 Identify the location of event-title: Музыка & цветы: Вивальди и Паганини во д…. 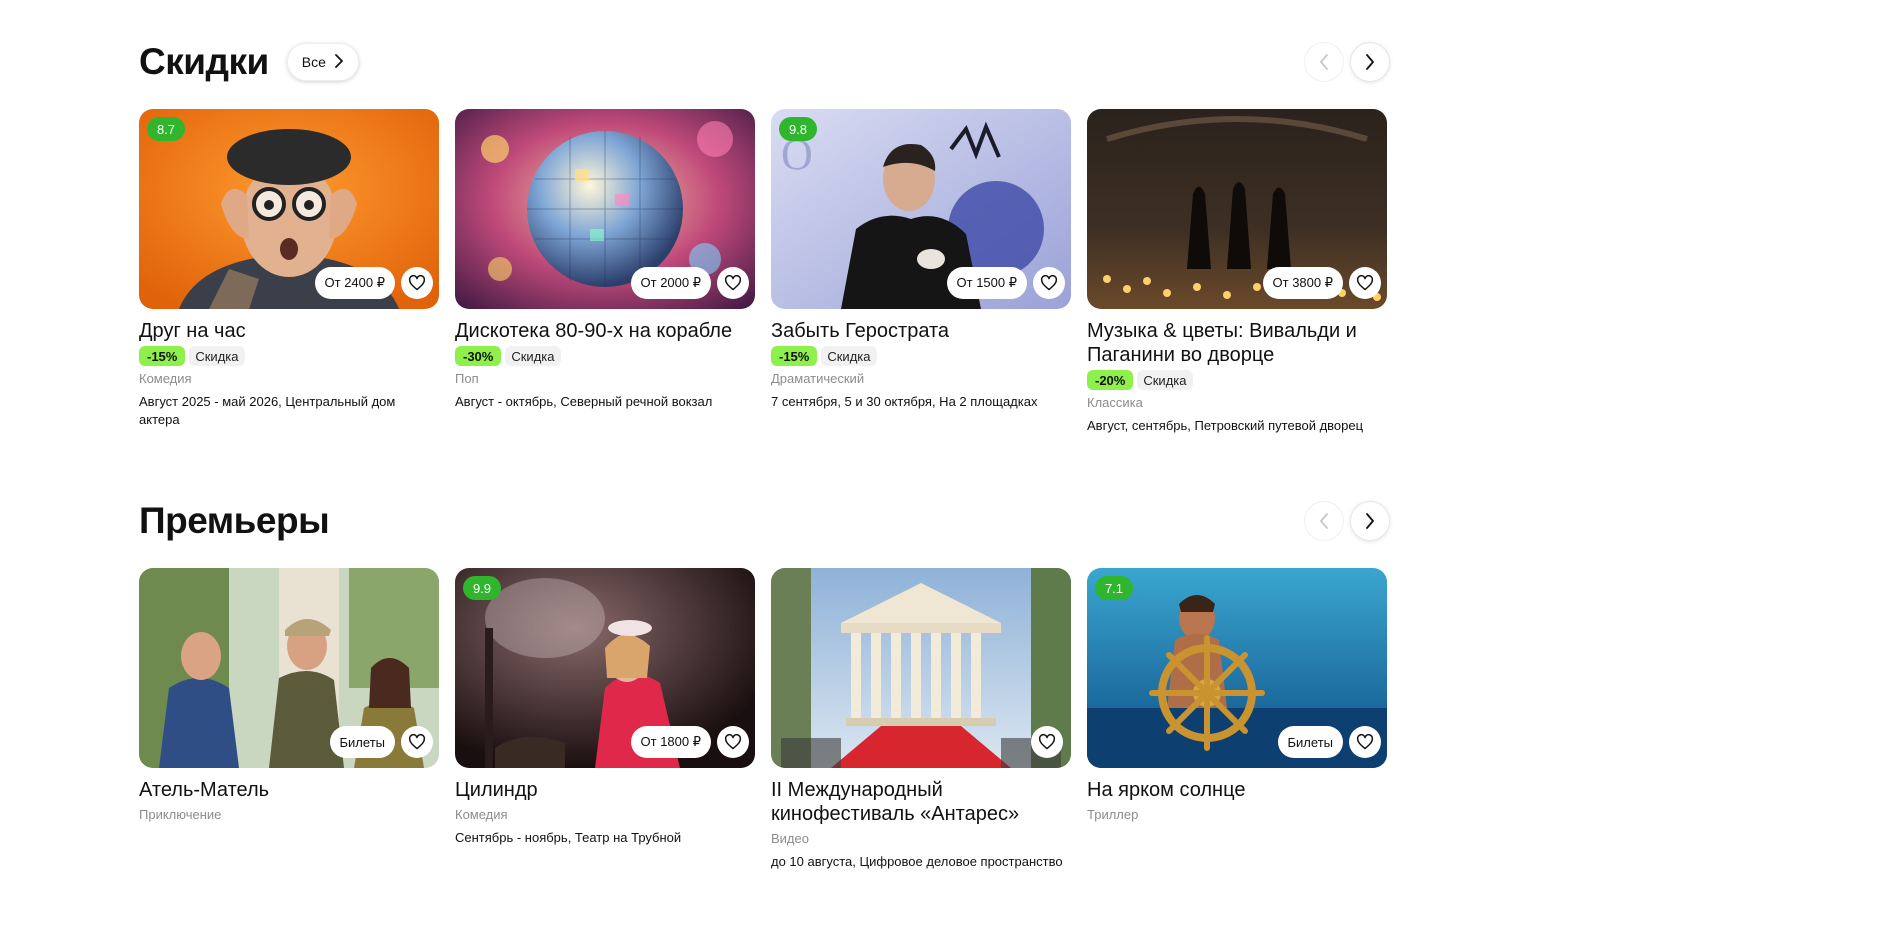
(1237, 343).